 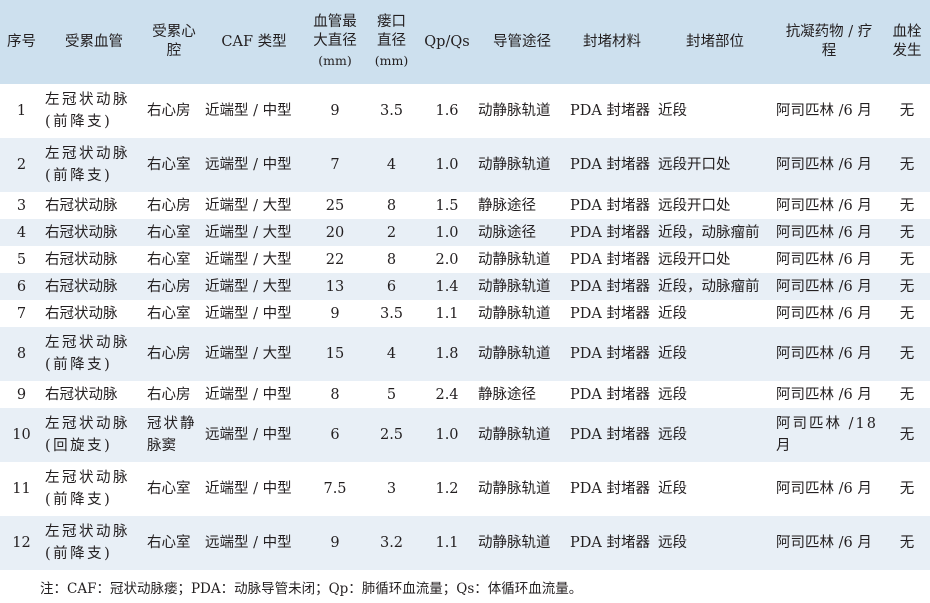 I want to click on cell-chamber: 右心房, so click(x=174, y=205).